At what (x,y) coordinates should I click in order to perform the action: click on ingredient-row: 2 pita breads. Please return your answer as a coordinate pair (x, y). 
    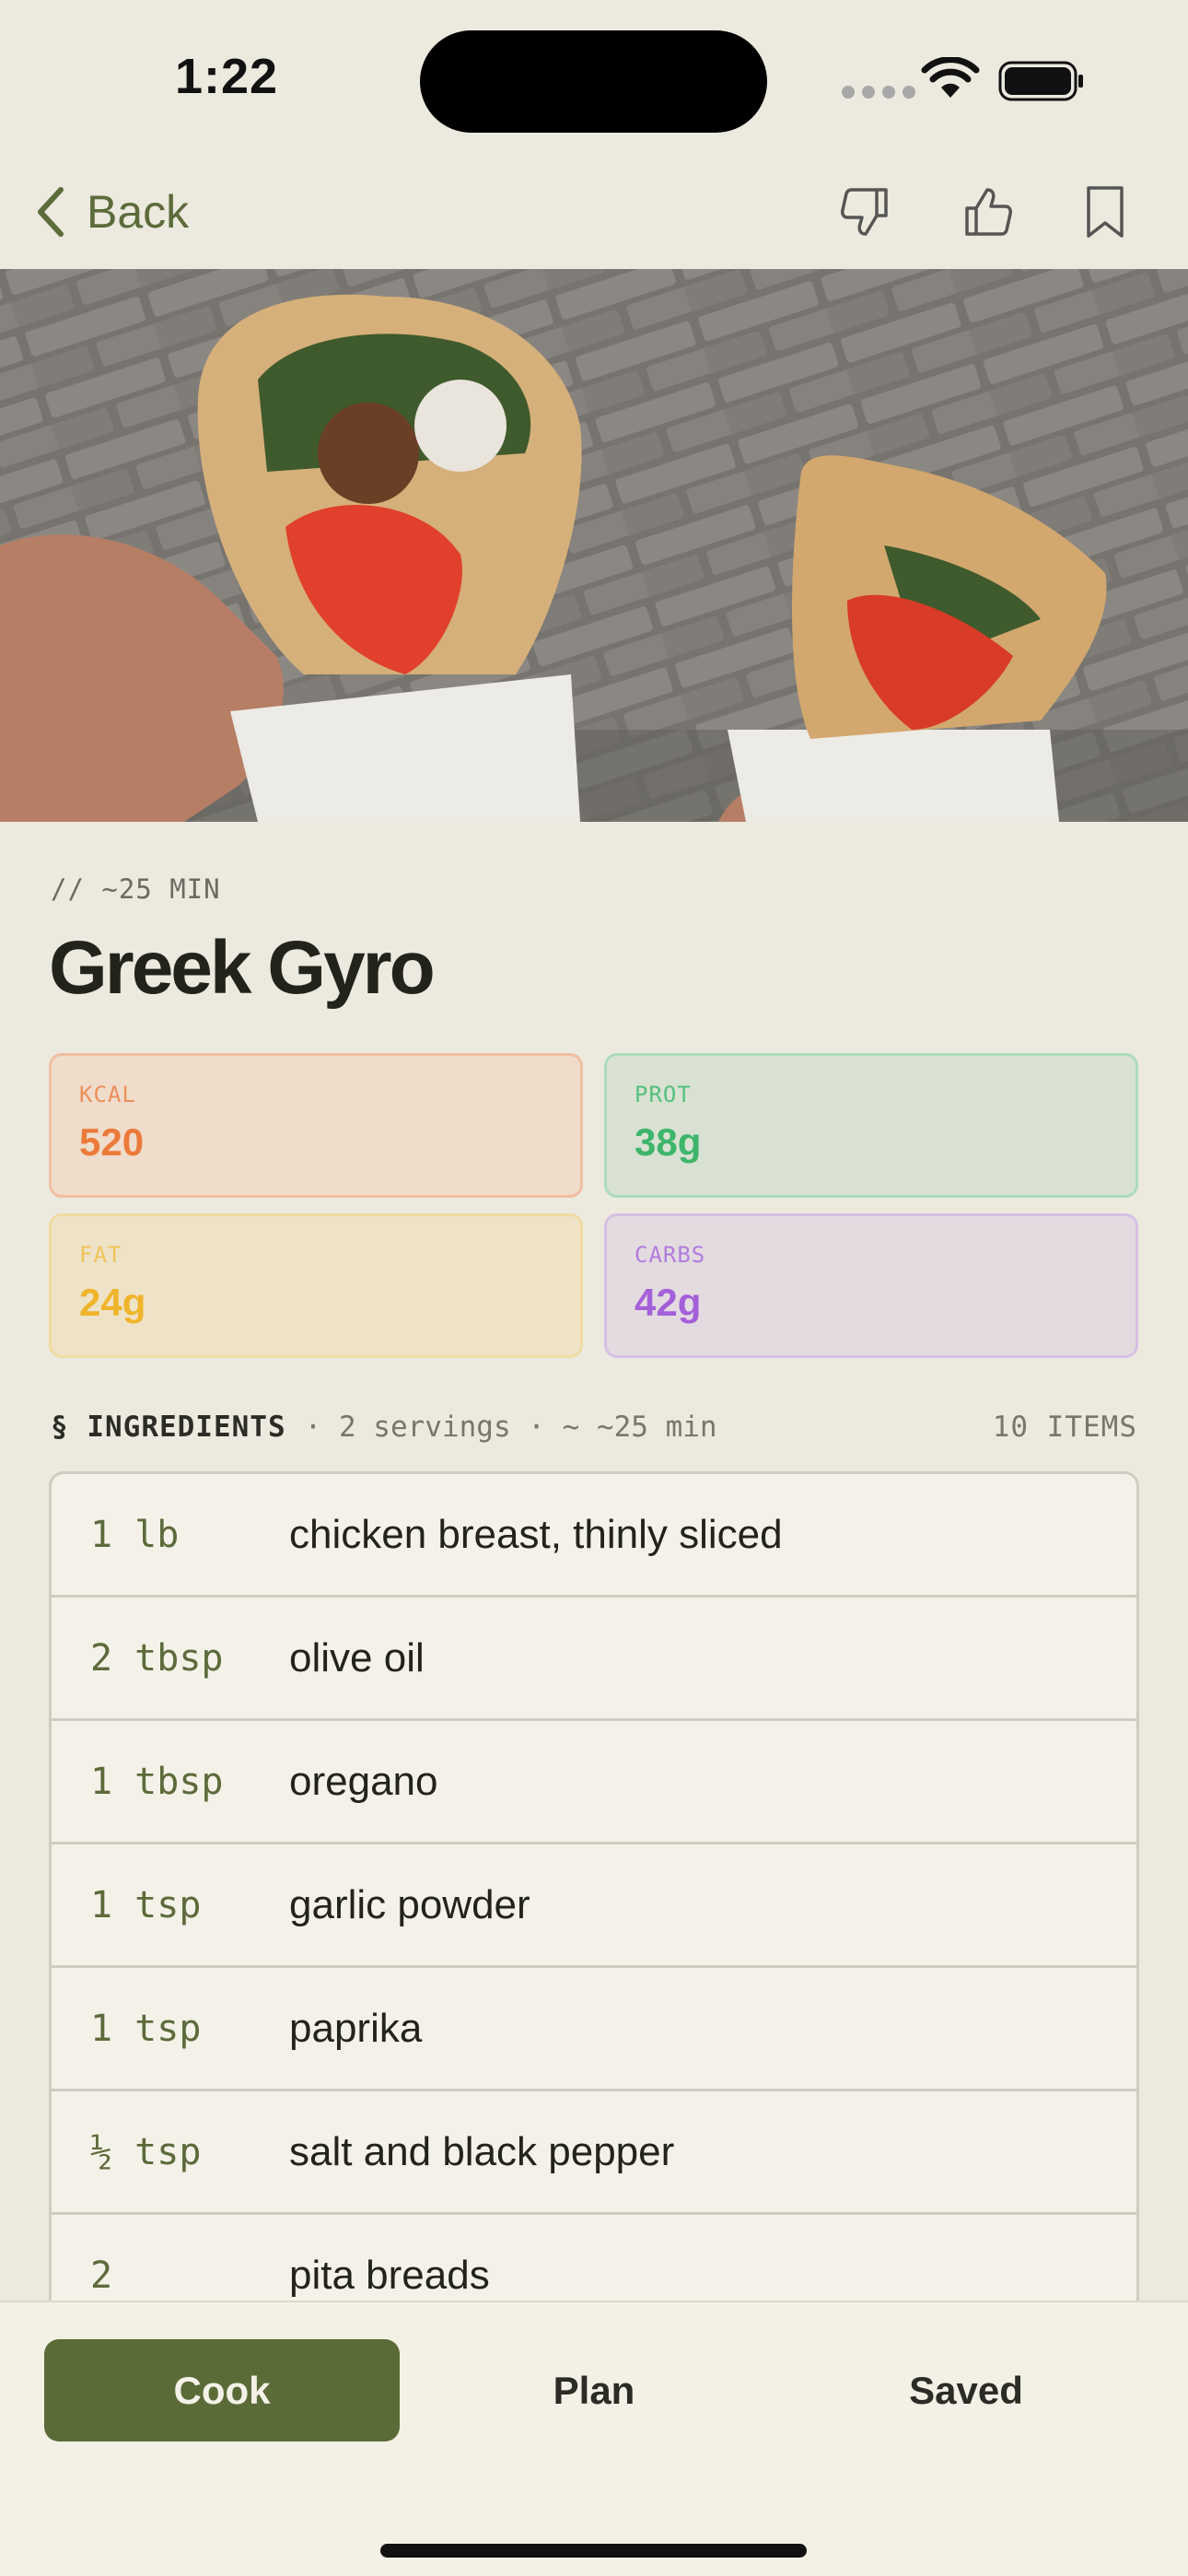
    Looking at the image, I should click on (594, 2258).